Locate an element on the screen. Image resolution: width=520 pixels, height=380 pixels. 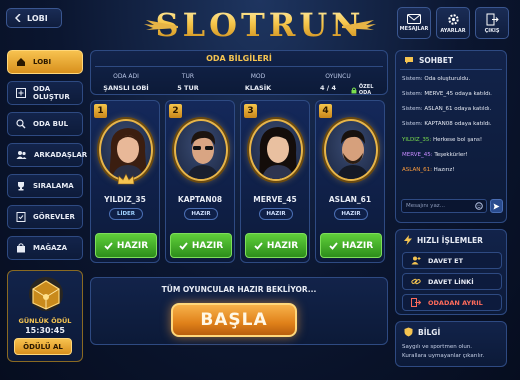
info-title: BİLGİ is located at coordinates (429, 332).